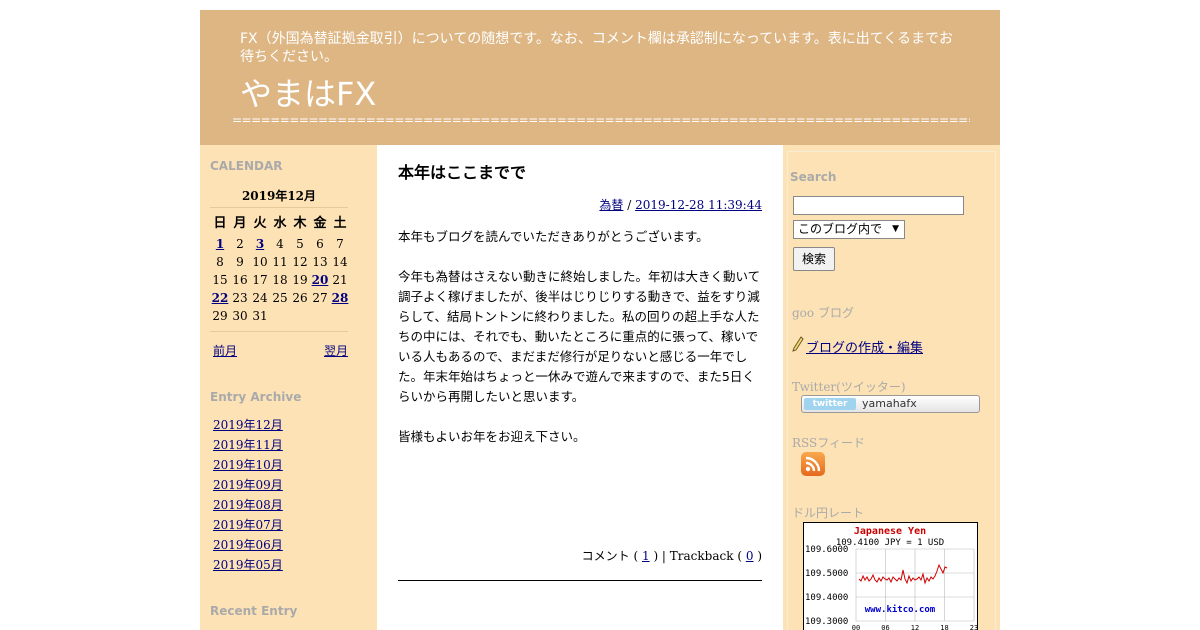  Describe the element at coordinates (864, 346) in the screenshot. I see `goo-blog-edit-link: ブログの作成・編集` at that location.